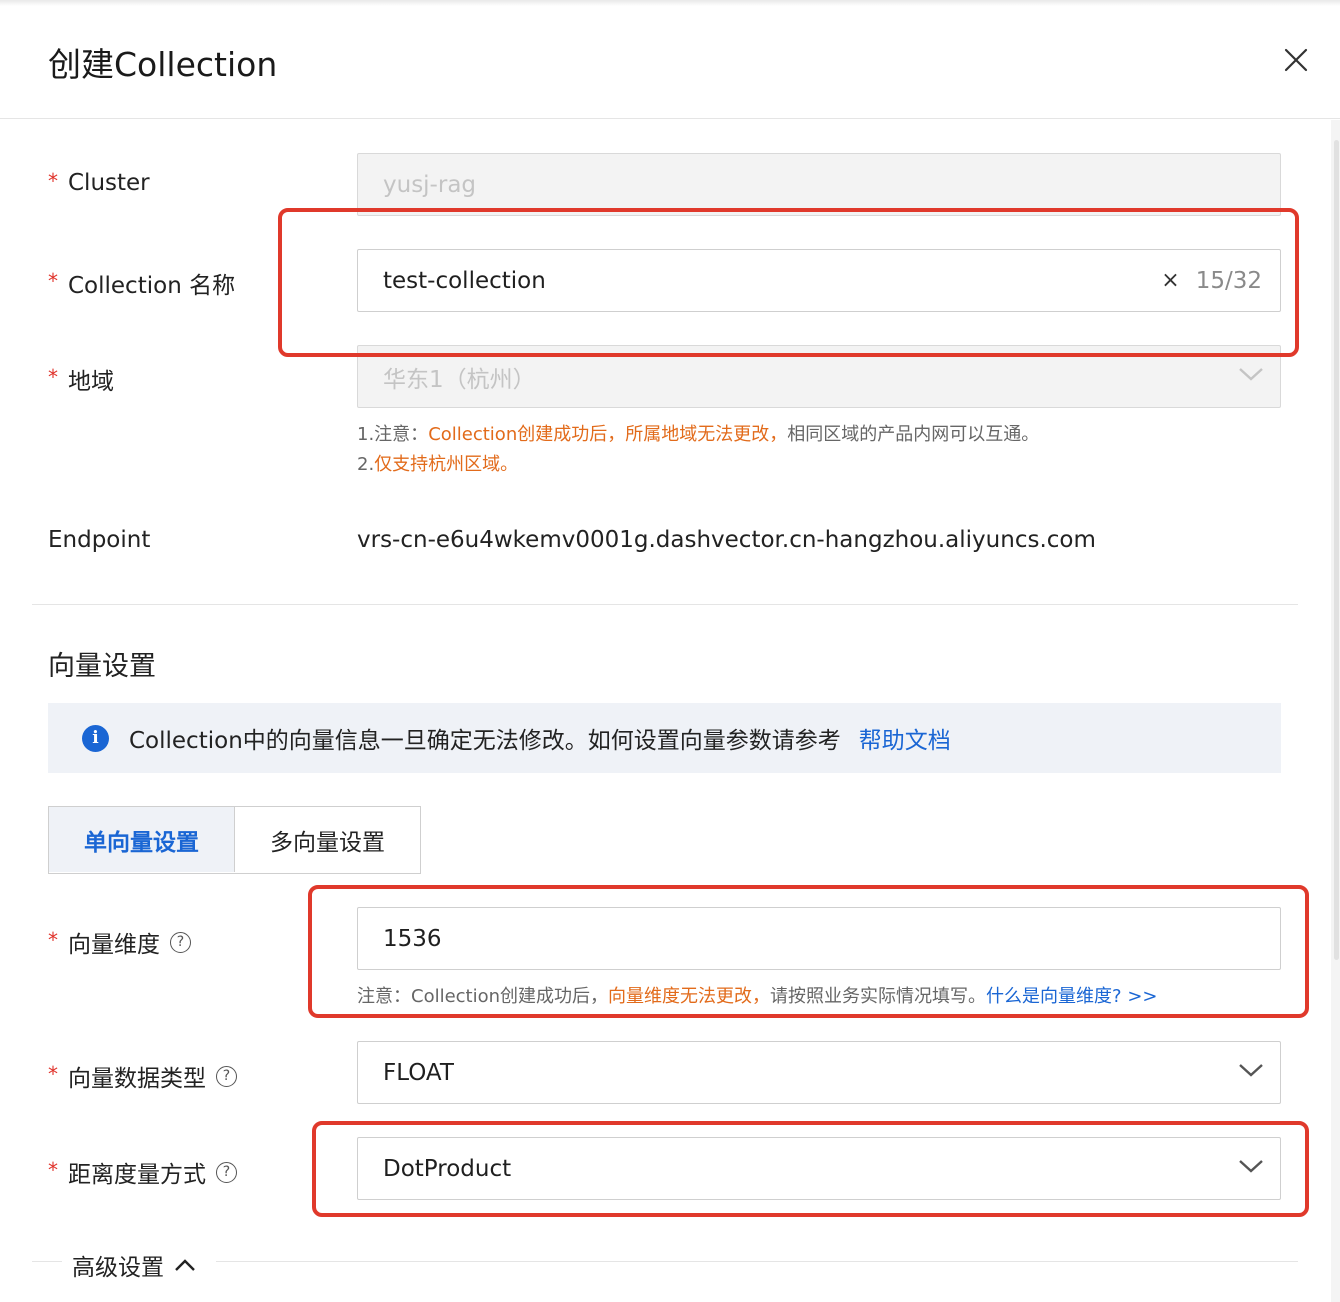 Image resolution: width=1340 pixels, height=1302 pixels. What do you see at coordinates (393, 434) in the screenshot?
I see `note-text: 1.注意：` at bounding box center [393, 434].